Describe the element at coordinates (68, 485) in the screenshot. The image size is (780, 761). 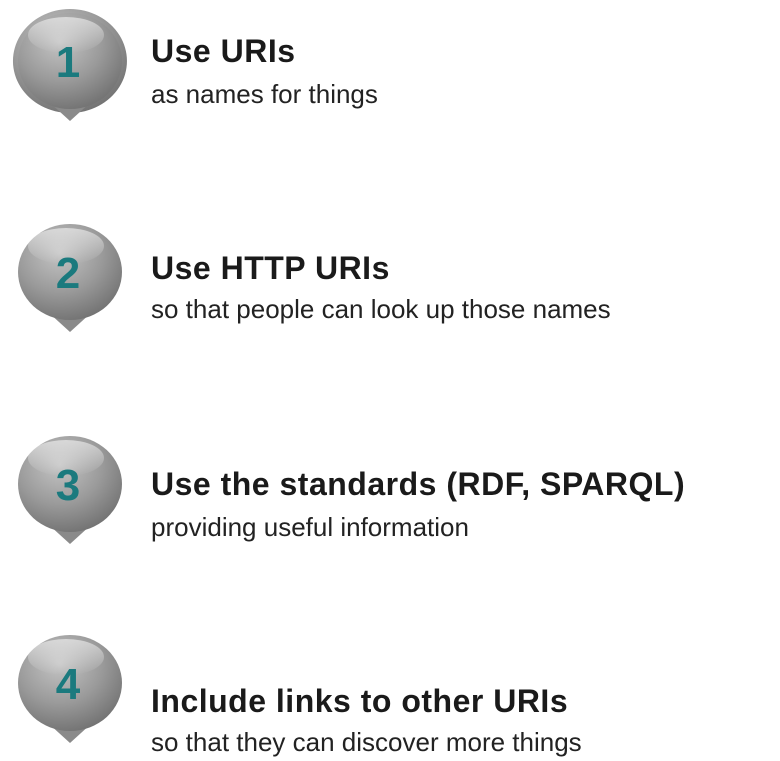
I see `step-number: 3` at that location.